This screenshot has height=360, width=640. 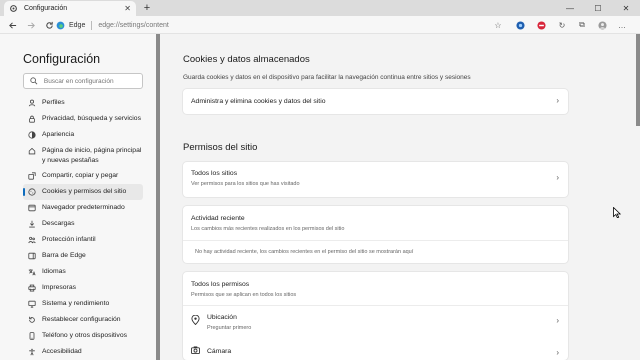 What do you see at coordinates (62, 59) in the screenshot?
I see `sidebar-title: Configuración` at bounding box center [62, 59].